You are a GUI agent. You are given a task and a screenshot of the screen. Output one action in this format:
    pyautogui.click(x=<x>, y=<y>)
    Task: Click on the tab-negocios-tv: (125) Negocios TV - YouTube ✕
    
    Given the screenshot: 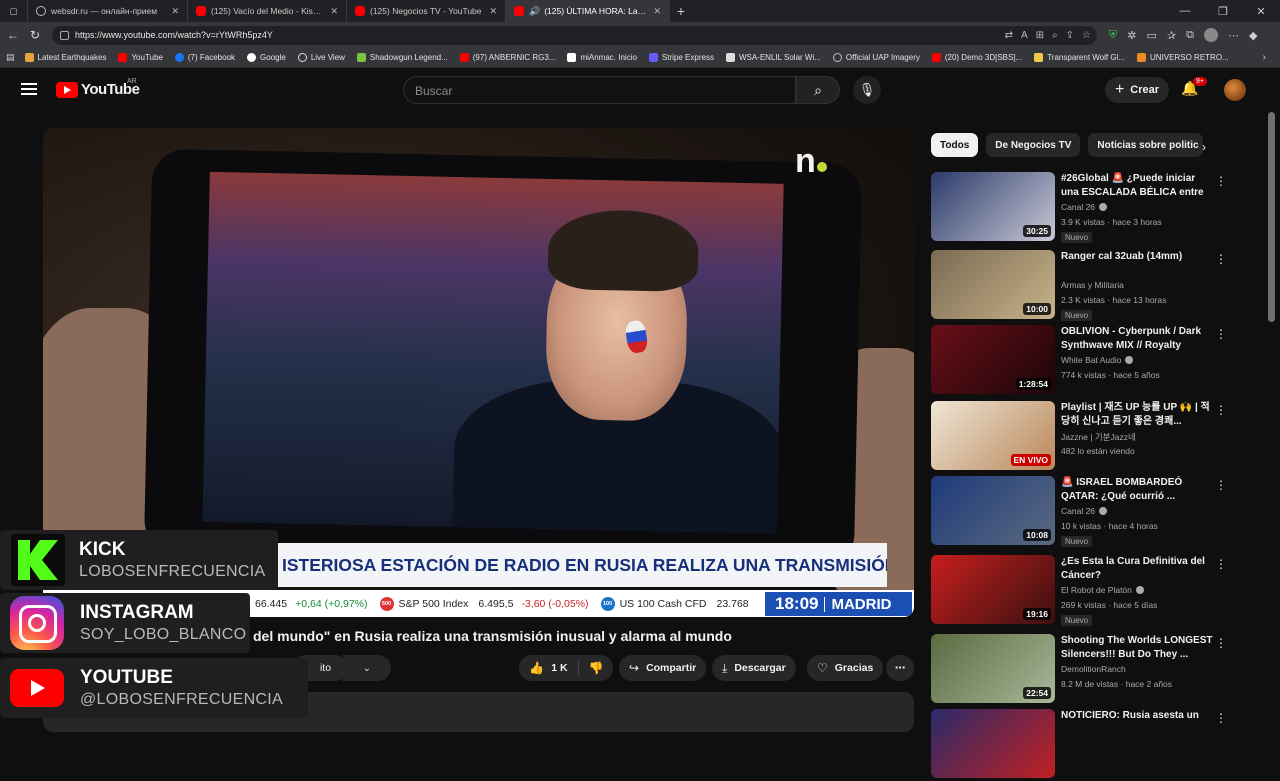 What is the action you would take?
    pyautogui.click(x=426, y=11)
    